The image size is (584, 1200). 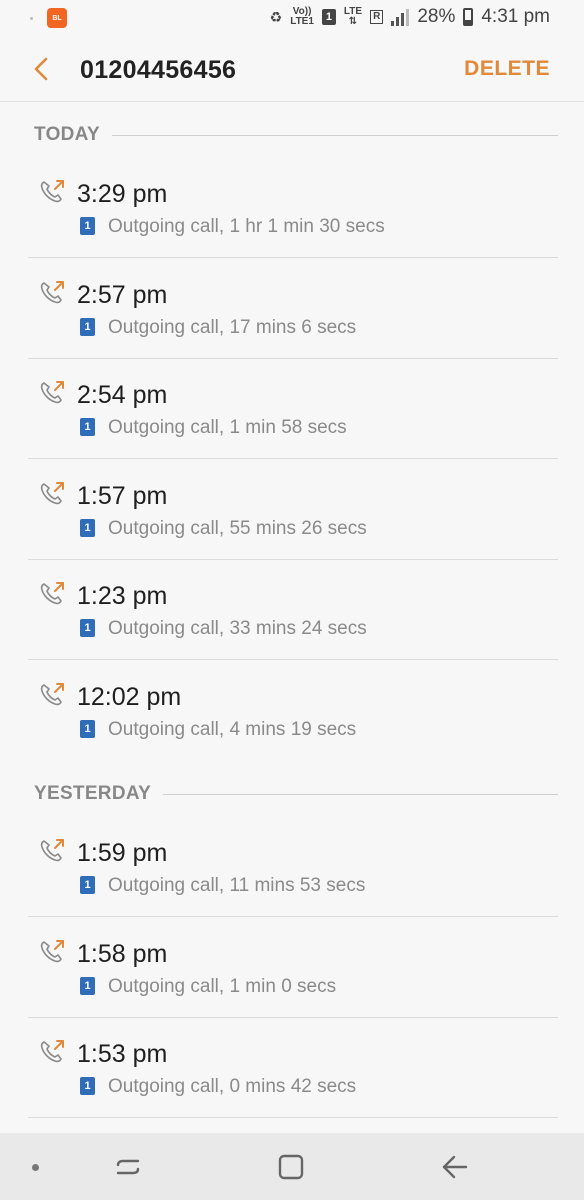 I want to click on call-detail: Outgoing call, 1 hr 1 min 30 secs, so click(x=246, y=226).